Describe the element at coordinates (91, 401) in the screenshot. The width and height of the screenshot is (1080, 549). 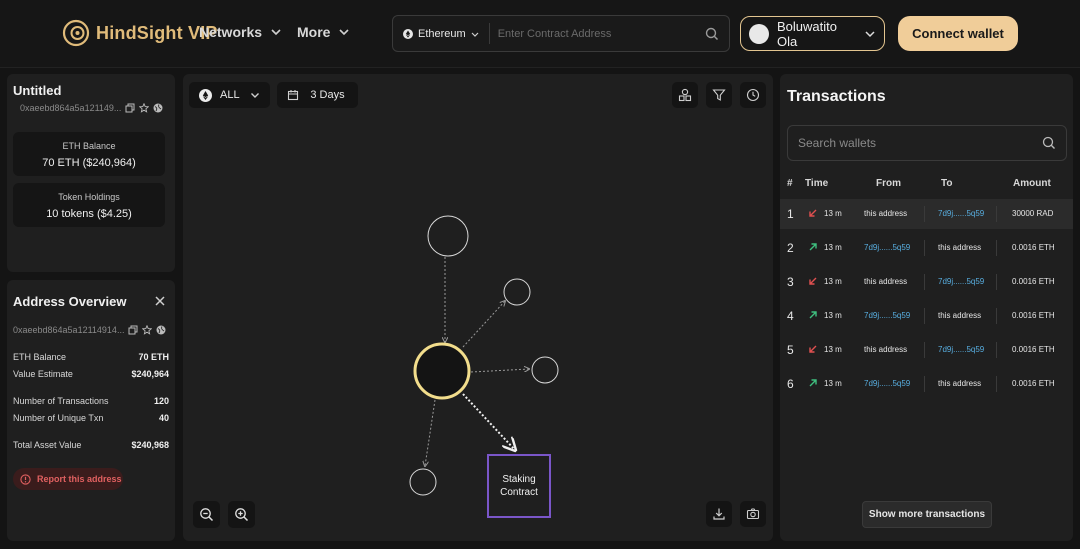
I see `overview-row-transactions: Number of Transactions 120` at that location.